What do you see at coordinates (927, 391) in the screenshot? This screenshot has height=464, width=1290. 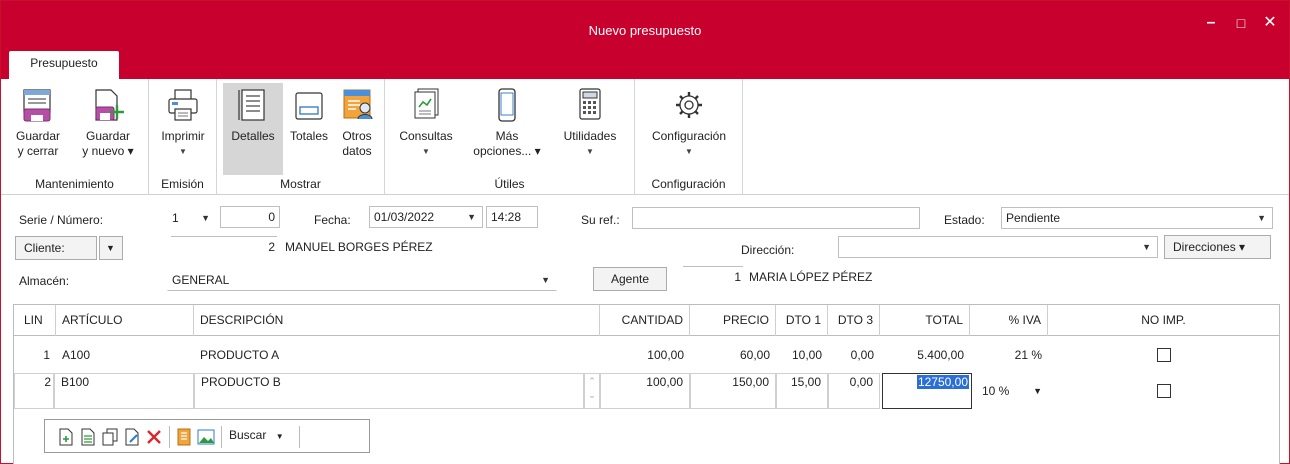 I see `total-edit-cell: 12750,00` at bounding box center [927, 391].